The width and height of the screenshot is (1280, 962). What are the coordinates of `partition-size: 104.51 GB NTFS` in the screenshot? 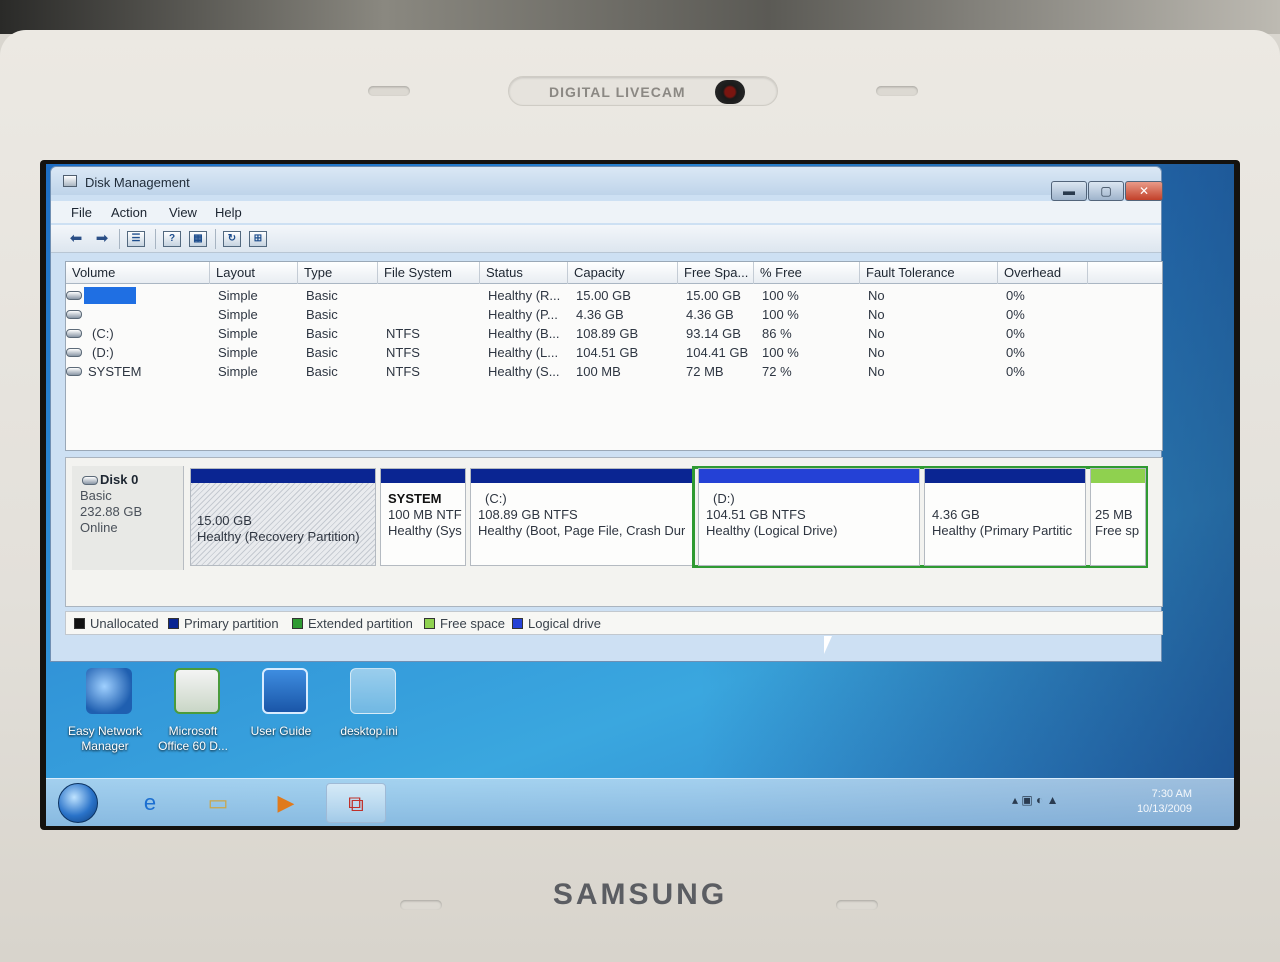 It's located at (756, 514).